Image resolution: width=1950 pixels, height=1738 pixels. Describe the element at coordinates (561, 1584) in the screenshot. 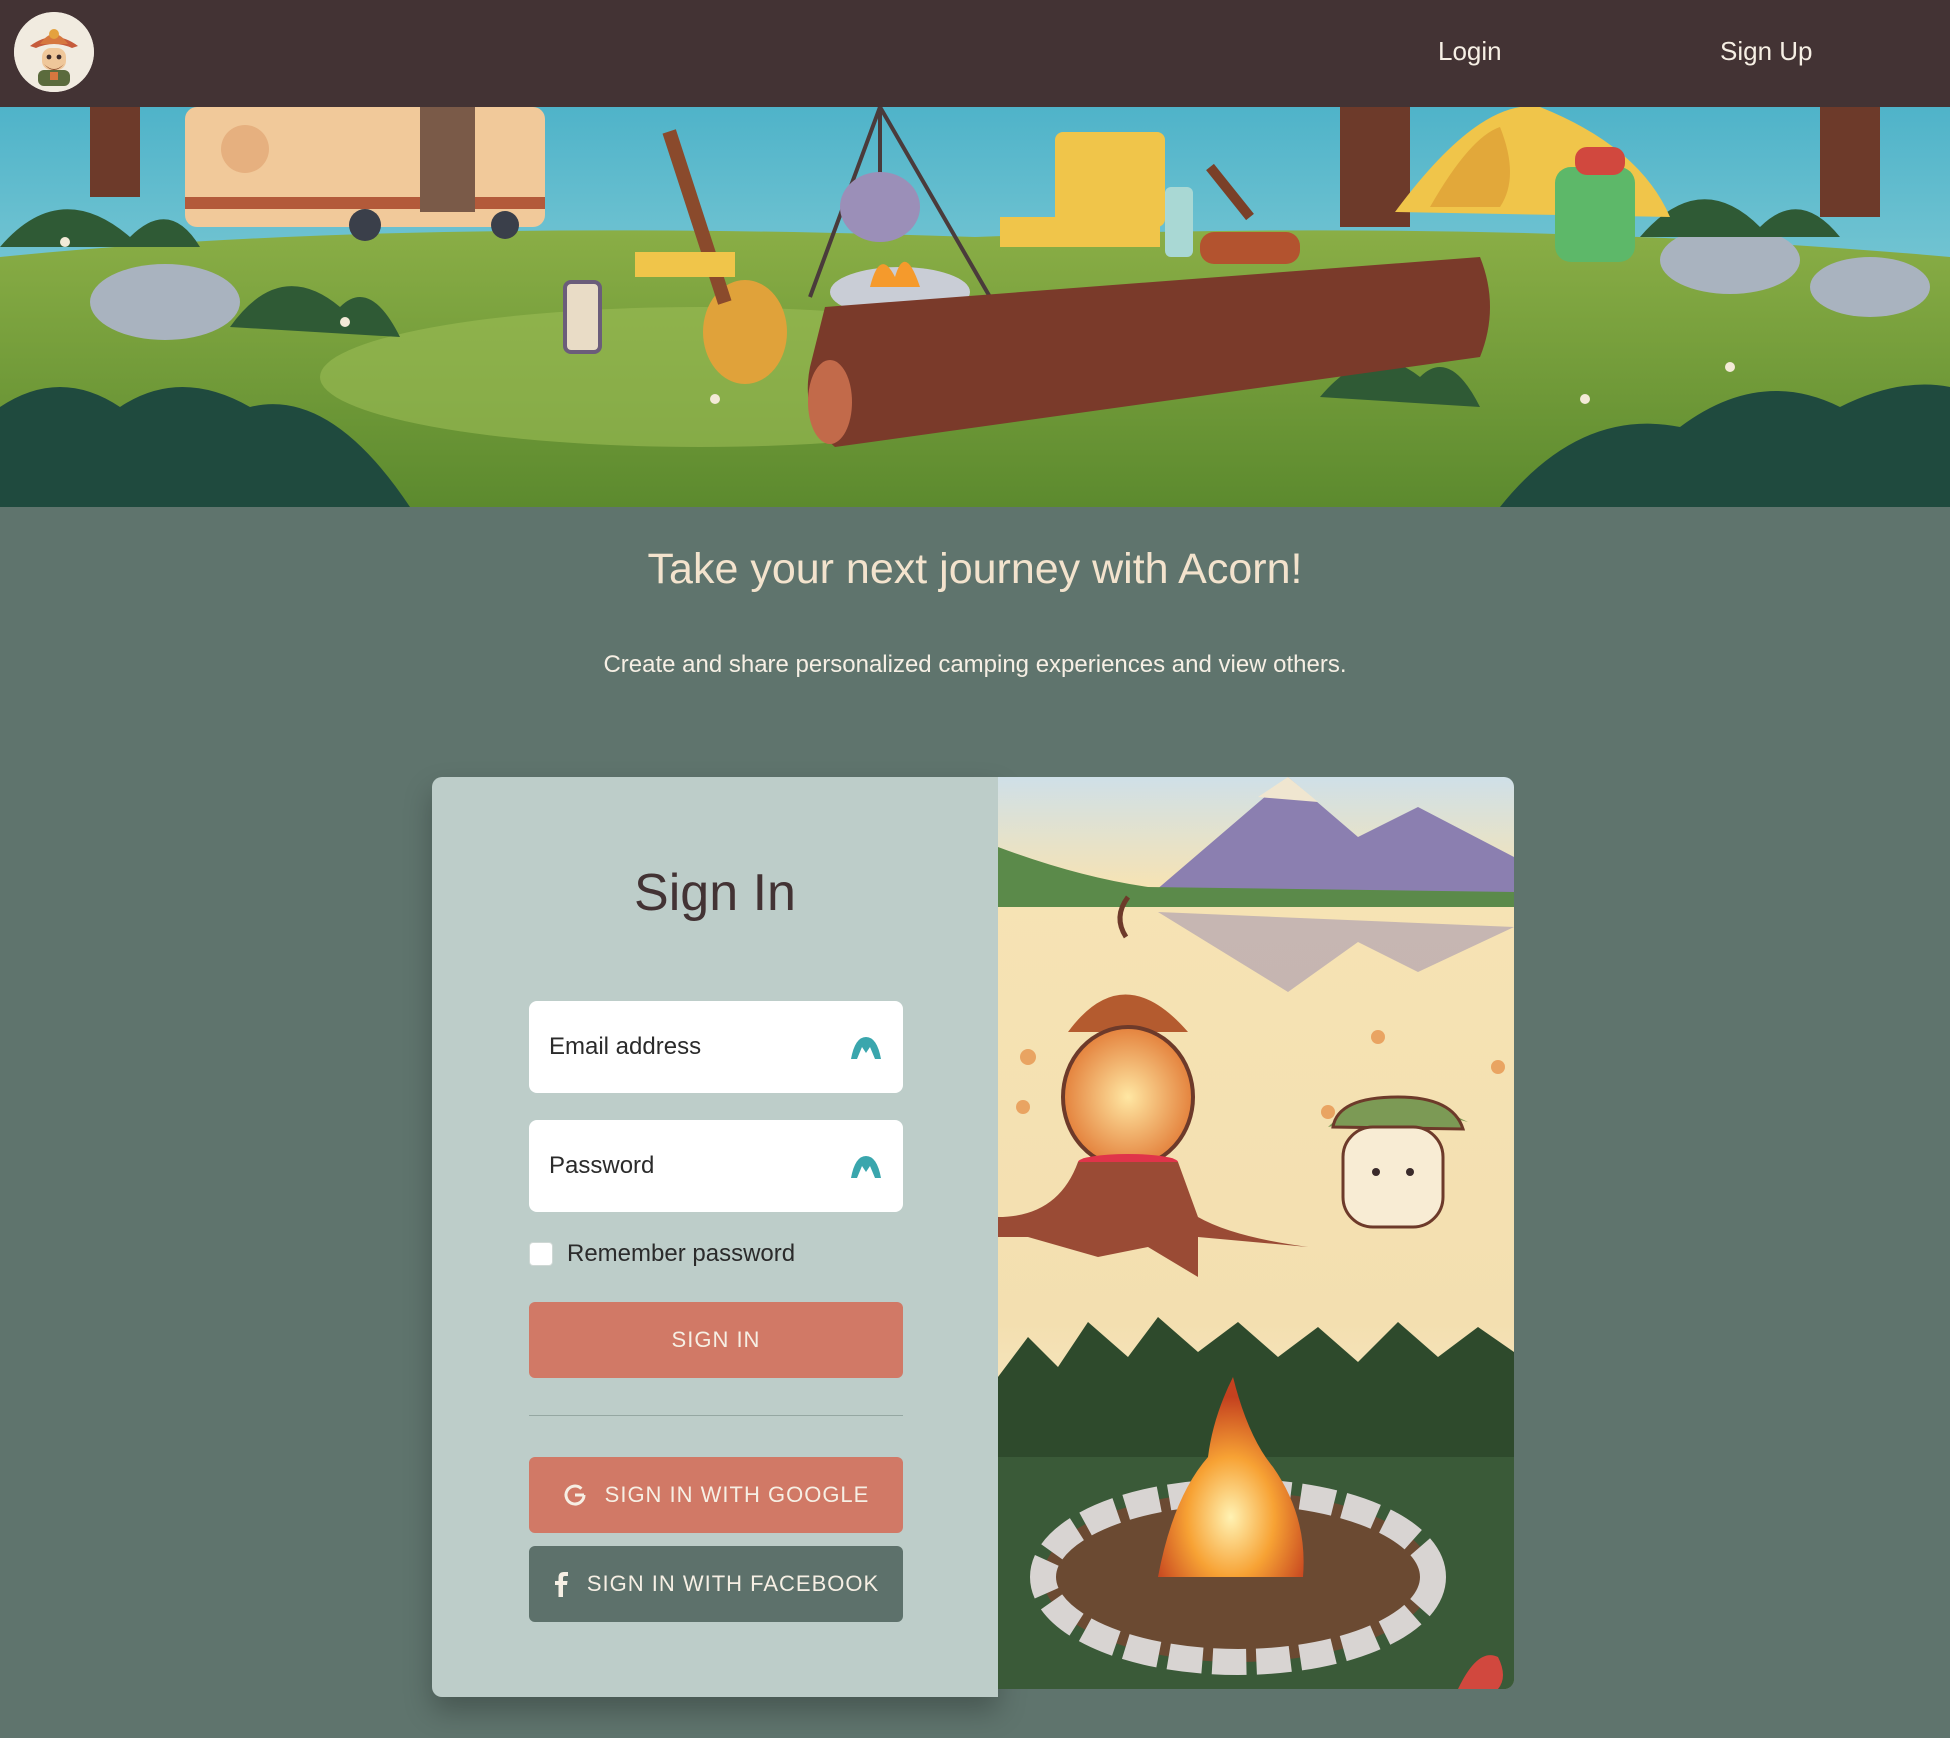

I see `facebook-icon` at that location.